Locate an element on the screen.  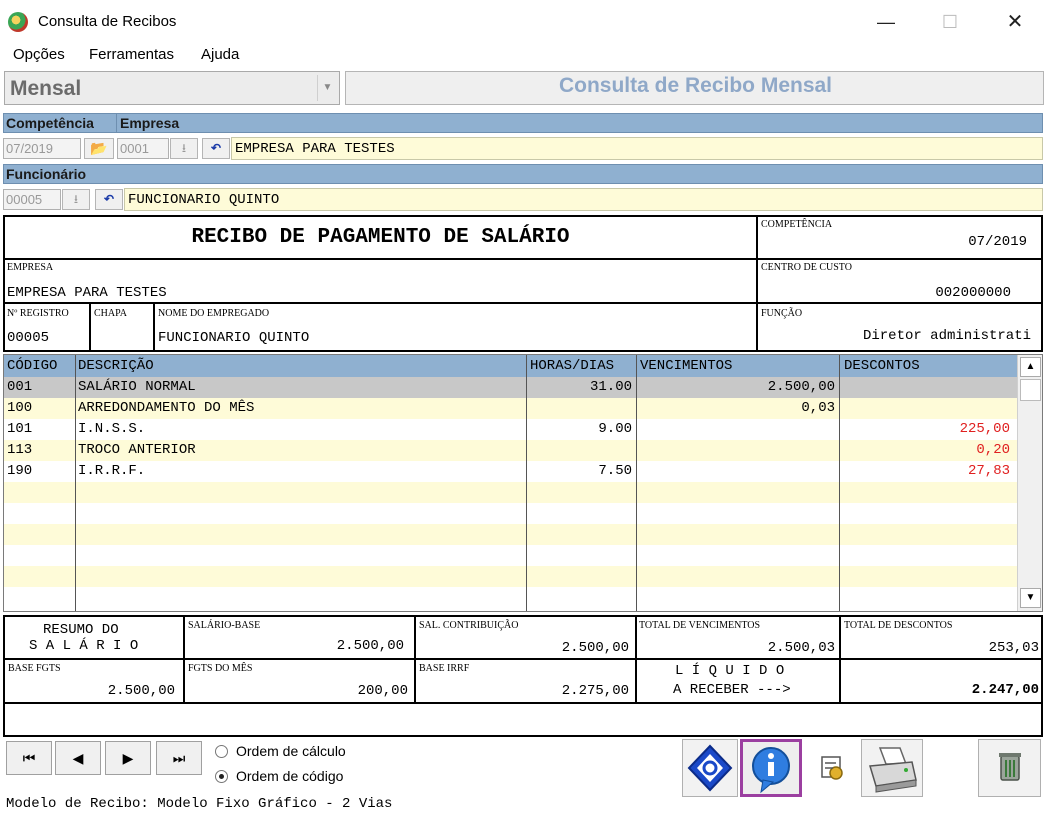
folder-icon: 📂 is located at coordinates (99, 148).